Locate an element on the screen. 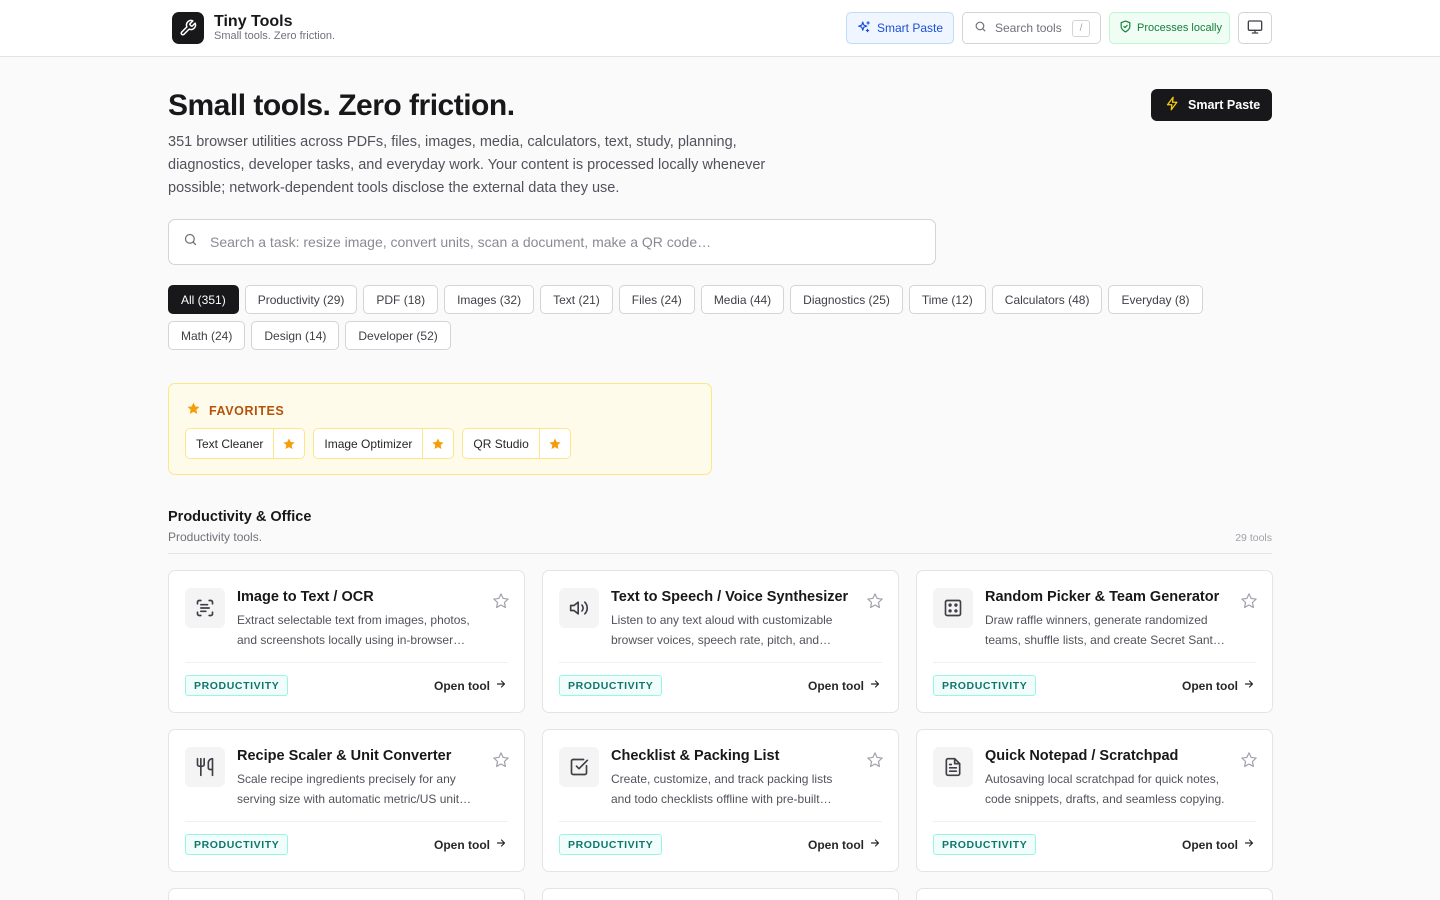  document-icon is located at coordinates (953, 767).